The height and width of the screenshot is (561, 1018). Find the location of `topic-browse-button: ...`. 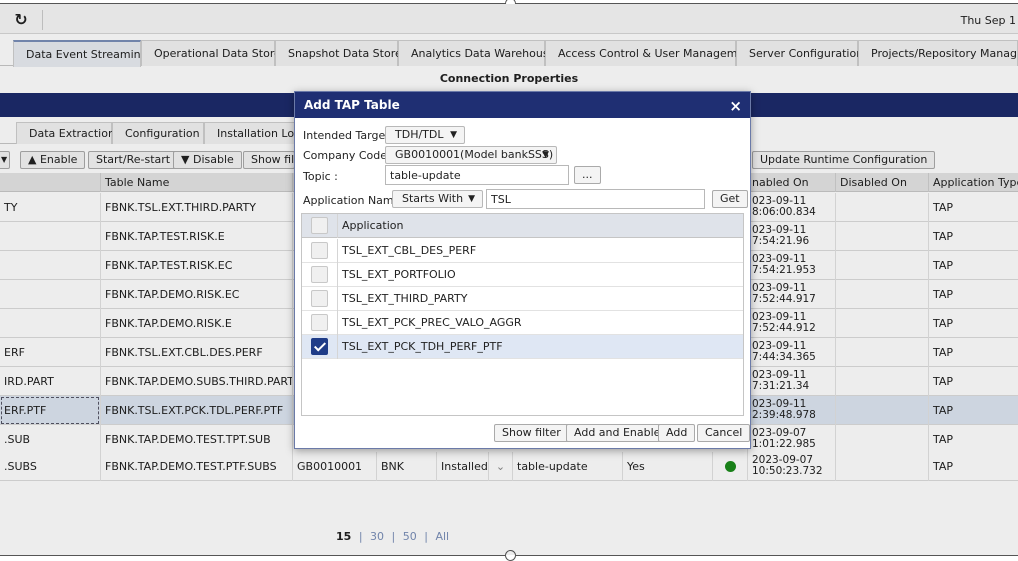

topic-browse-button: ... is located at coordinates (587, 175).